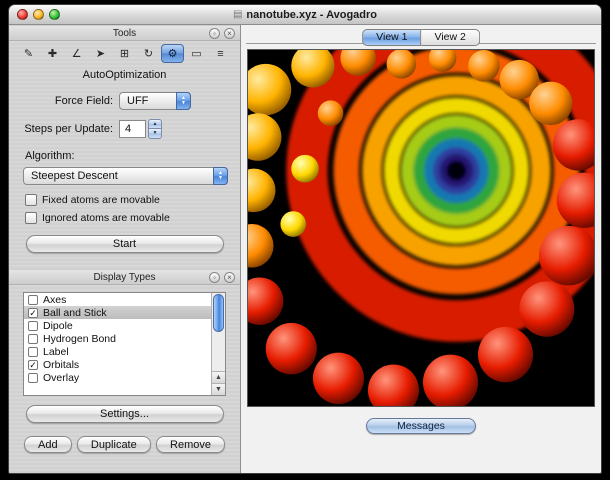 This screenshot has height=480, width=610. I want to click on messages-button: Messages, so click(421, 426).